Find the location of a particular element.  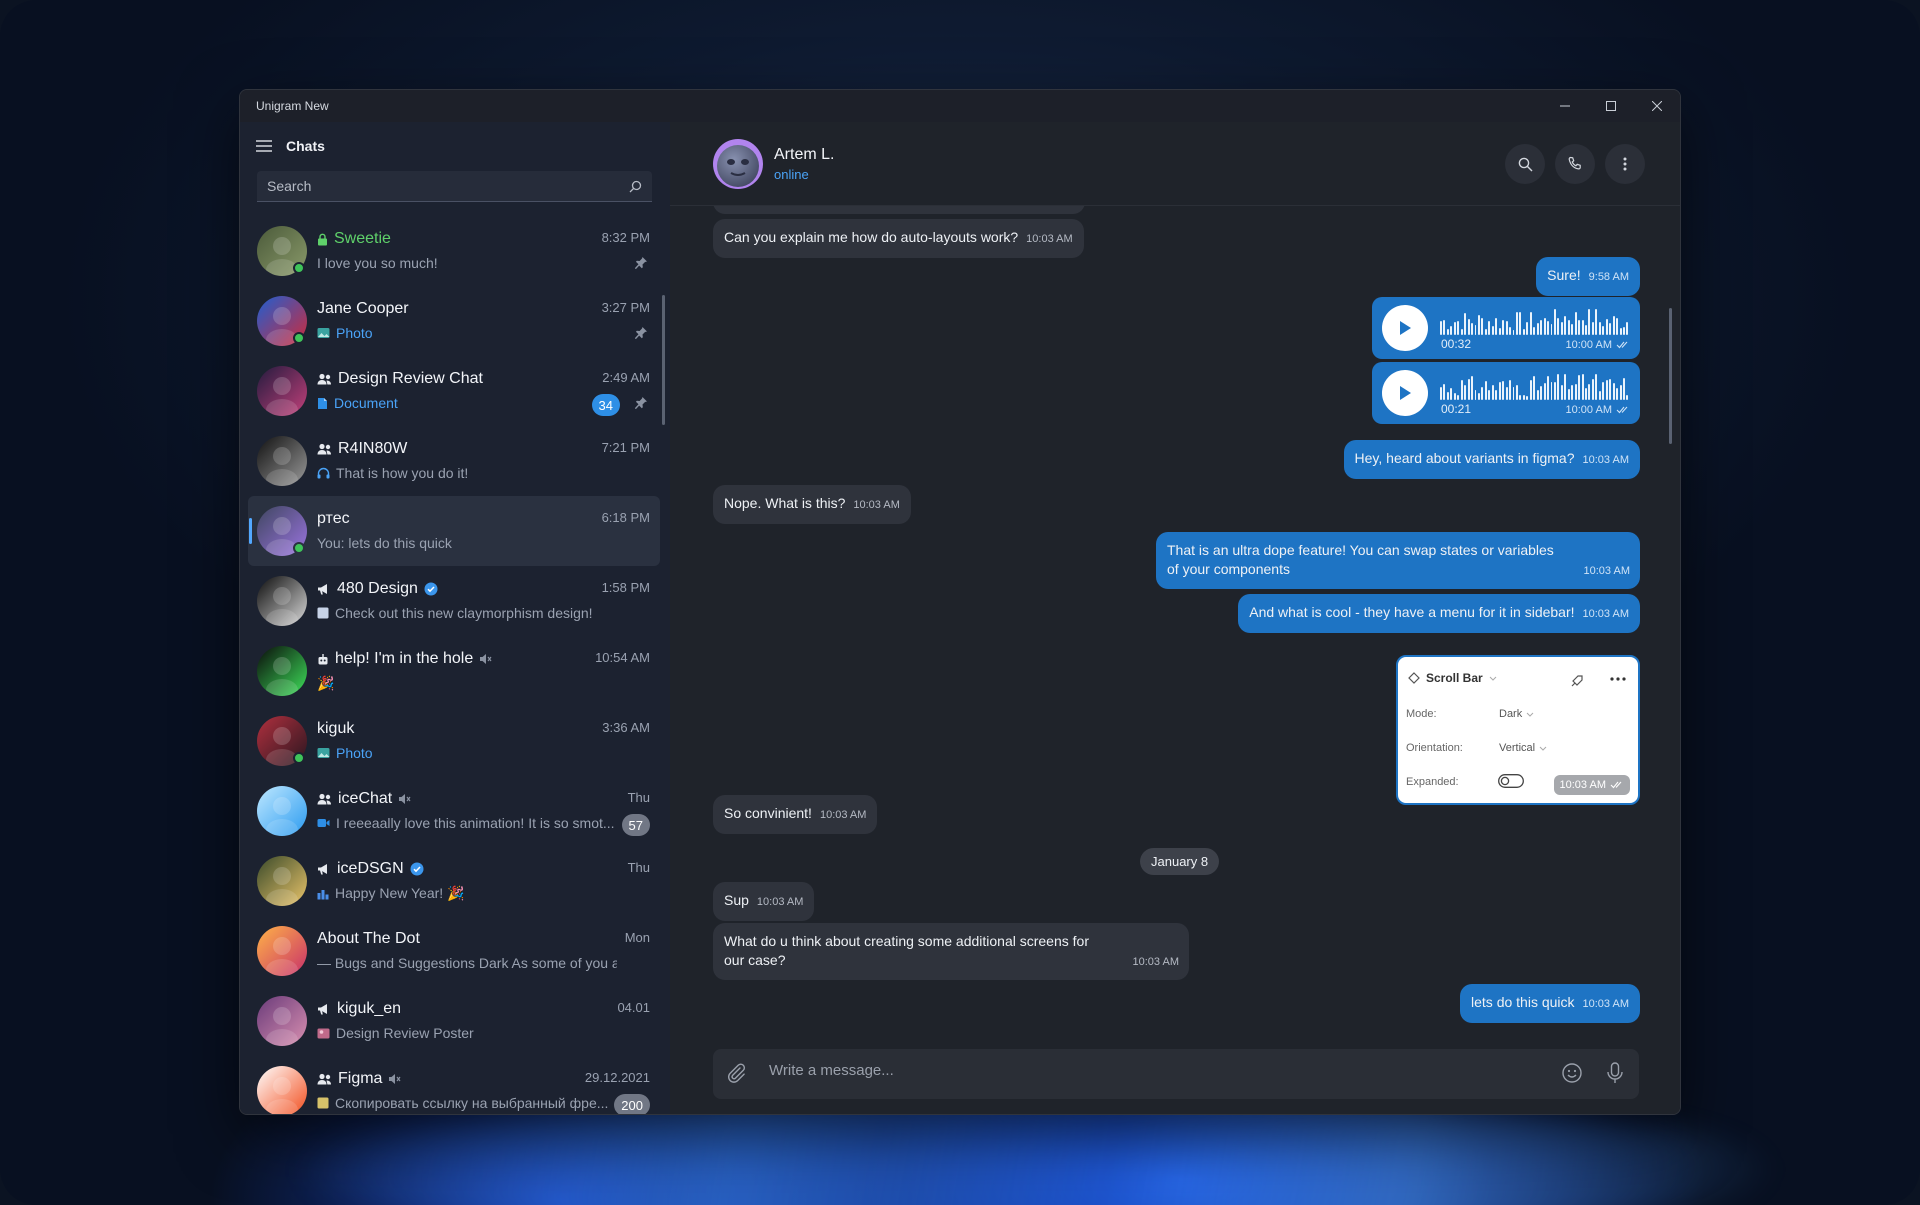

chat-time: 7:21 PM is located at coordinates (625, 447).